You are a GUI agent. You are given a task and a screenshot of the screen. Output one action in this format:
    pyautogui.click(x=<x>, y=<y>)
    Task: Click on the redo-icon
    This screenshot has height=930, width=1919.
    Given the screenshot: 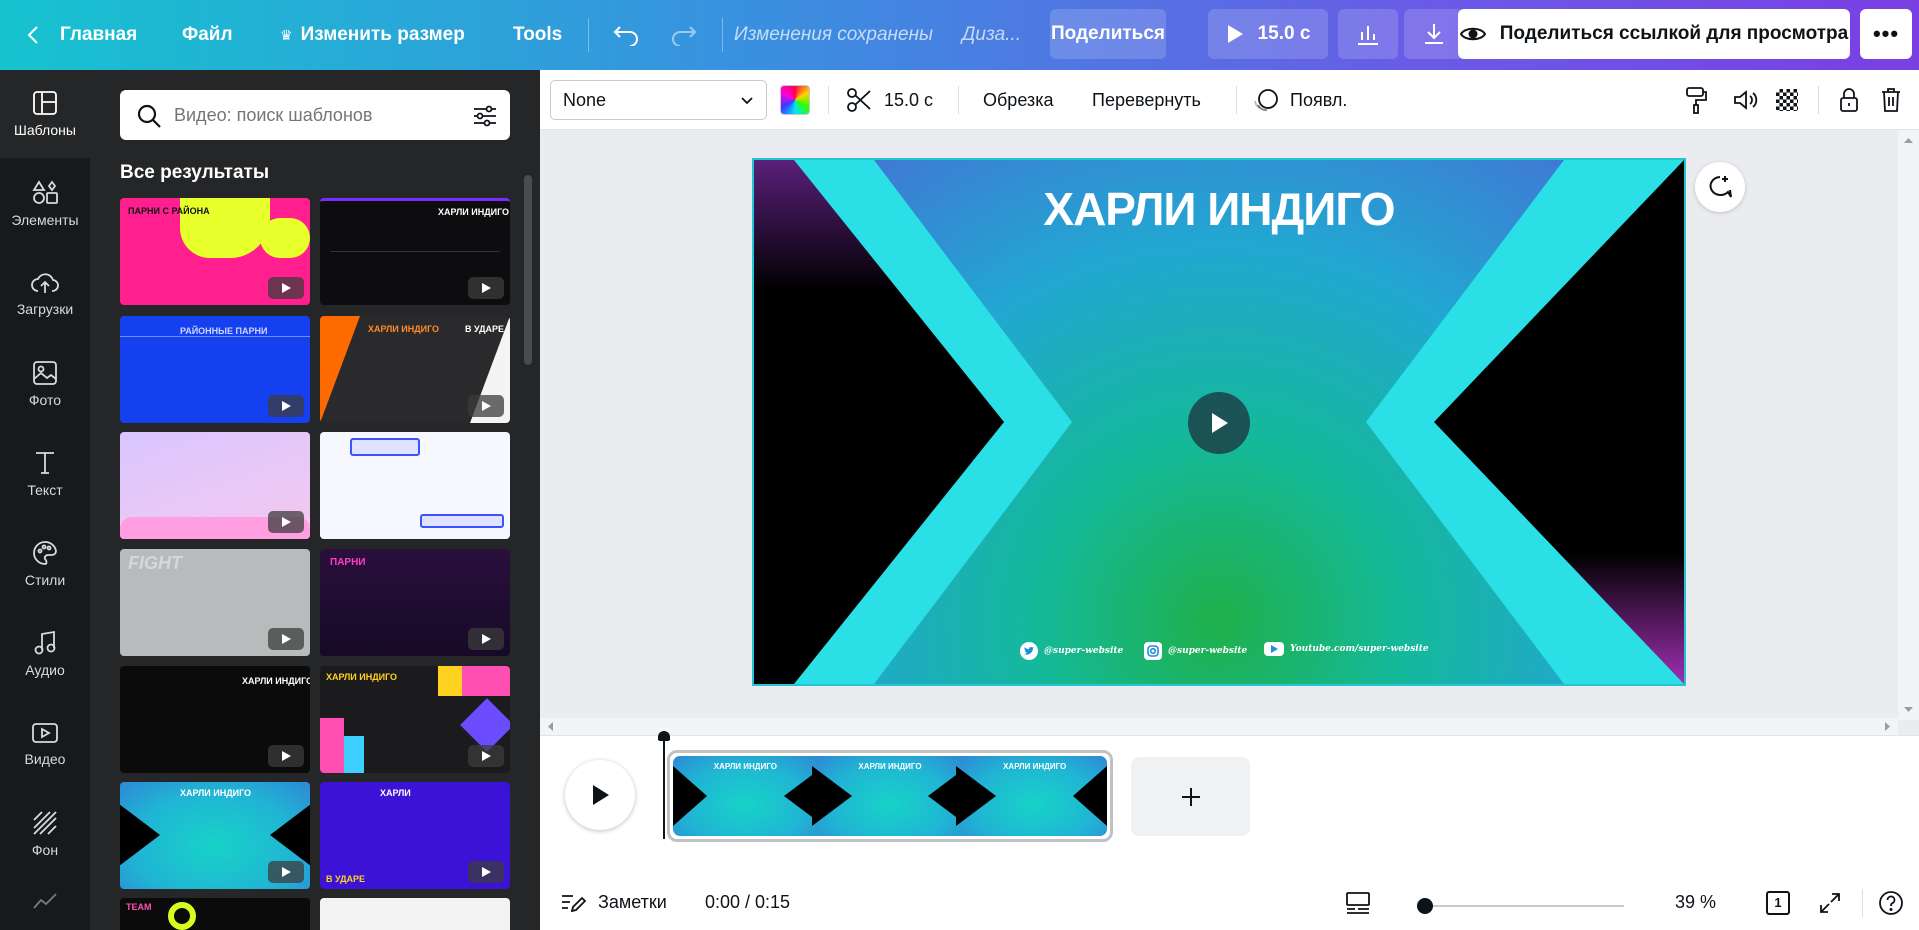 What is the action you would take?
    pyautogui.click(x=684, y=35)
    